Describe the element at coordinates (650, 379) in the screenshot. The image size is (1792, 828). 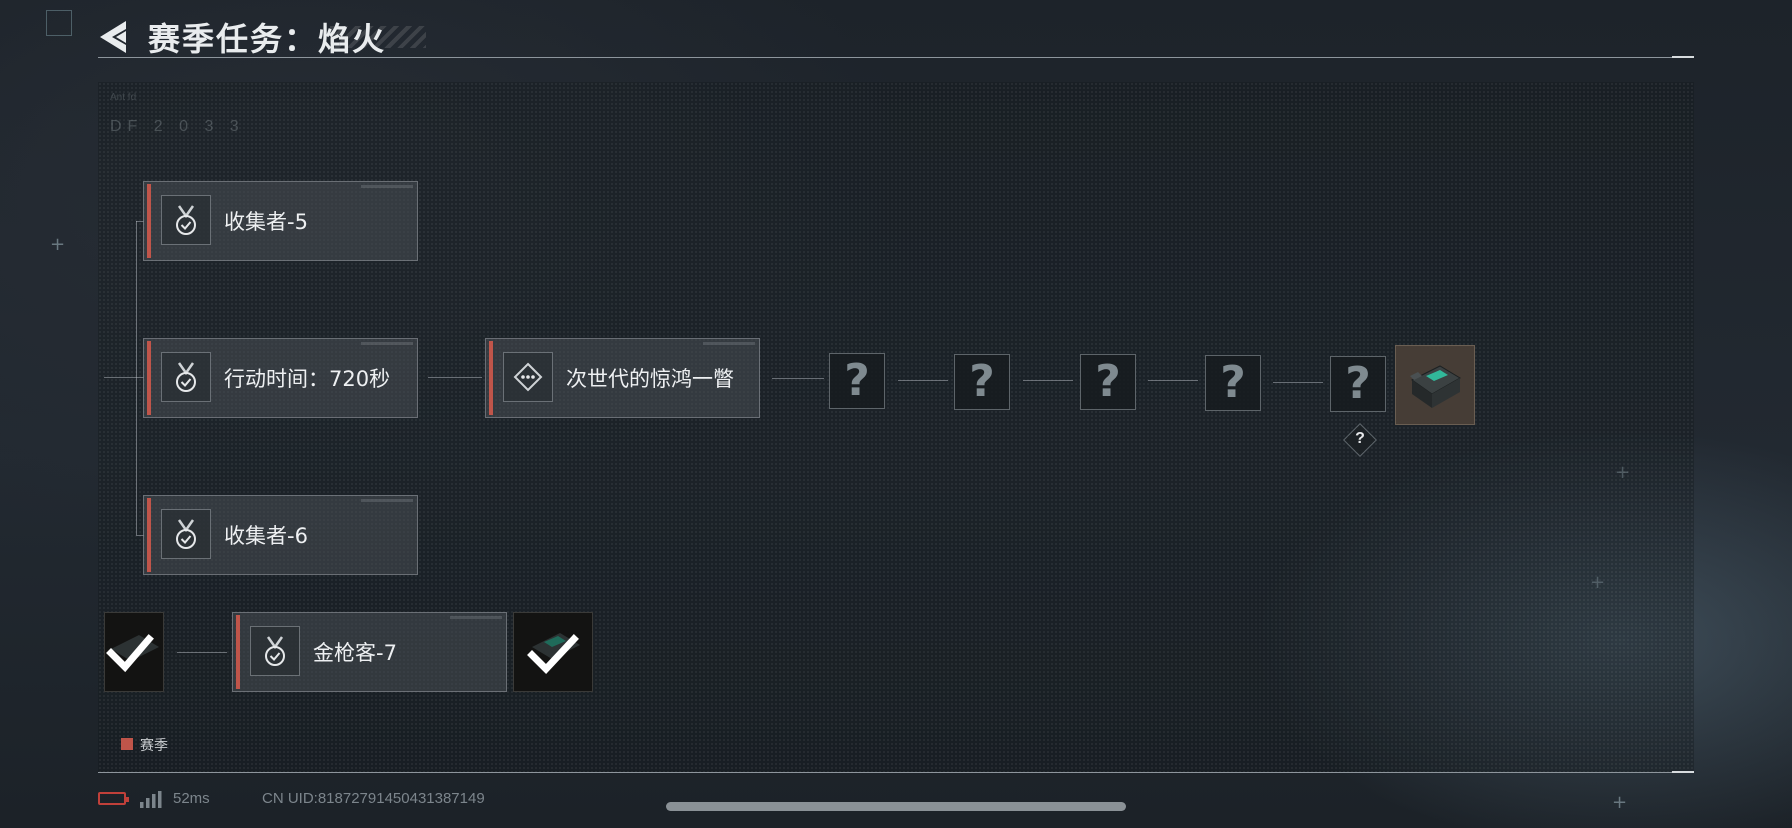
I see `task-label: 次世代的惊鸿一瞥` at that location.